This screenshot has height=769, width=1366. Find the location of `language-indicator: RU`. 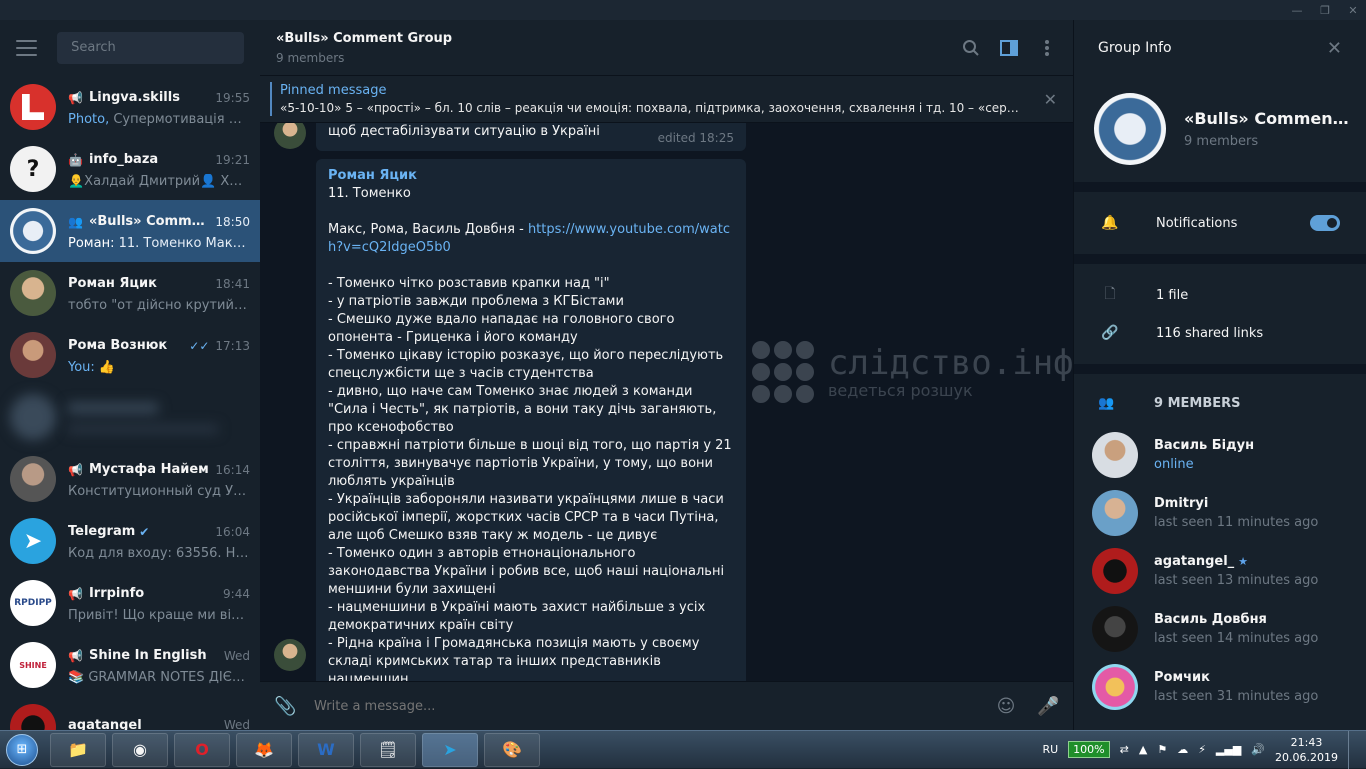

language-indicator: RU is located at coordinates (1050, 749).